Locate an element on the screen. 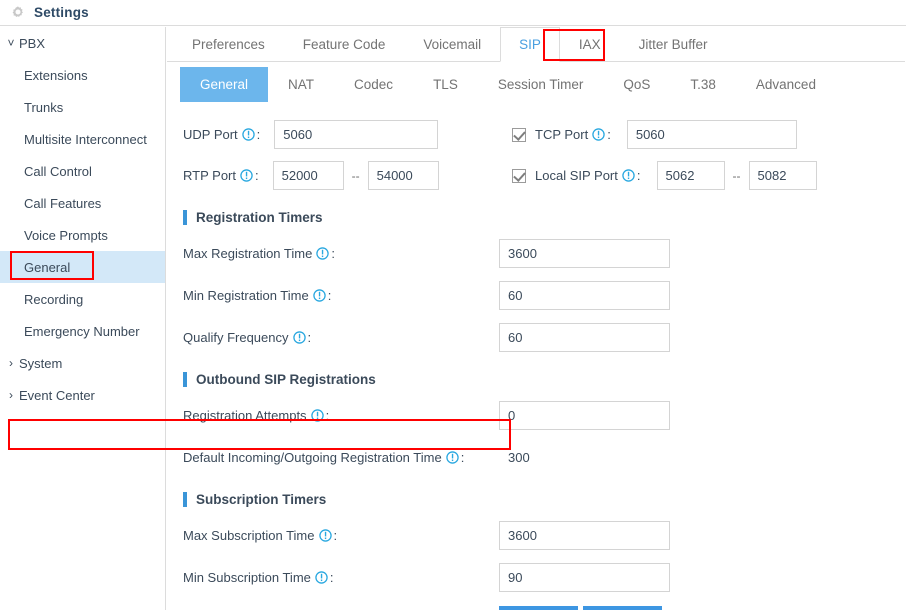 This screenshot has width=906, height=610. save-button: Save is located at coordinates (538, 608).